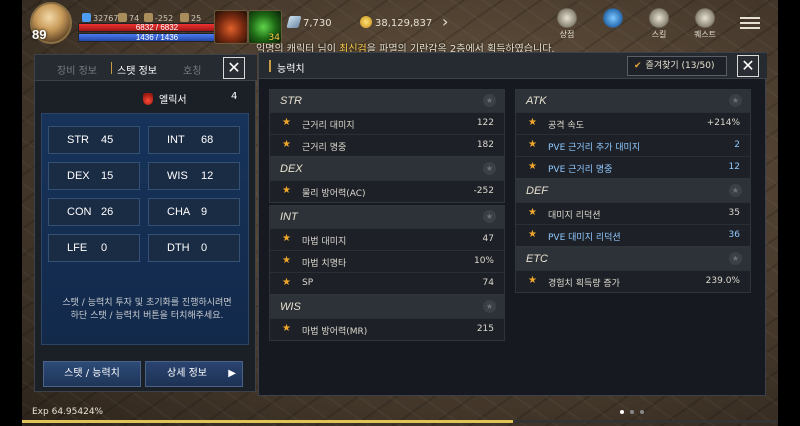  I want to click on tab-separator, so click(111, 68).